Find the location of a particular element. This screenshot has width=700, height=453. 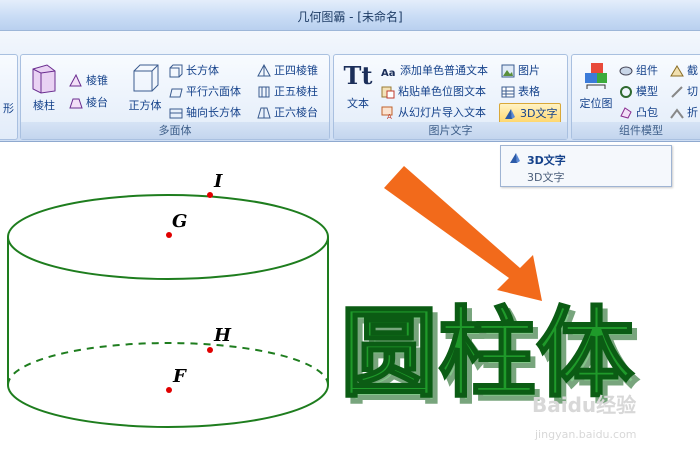

cylinder-bottom-back-arc is located at coordinates (168, 364).